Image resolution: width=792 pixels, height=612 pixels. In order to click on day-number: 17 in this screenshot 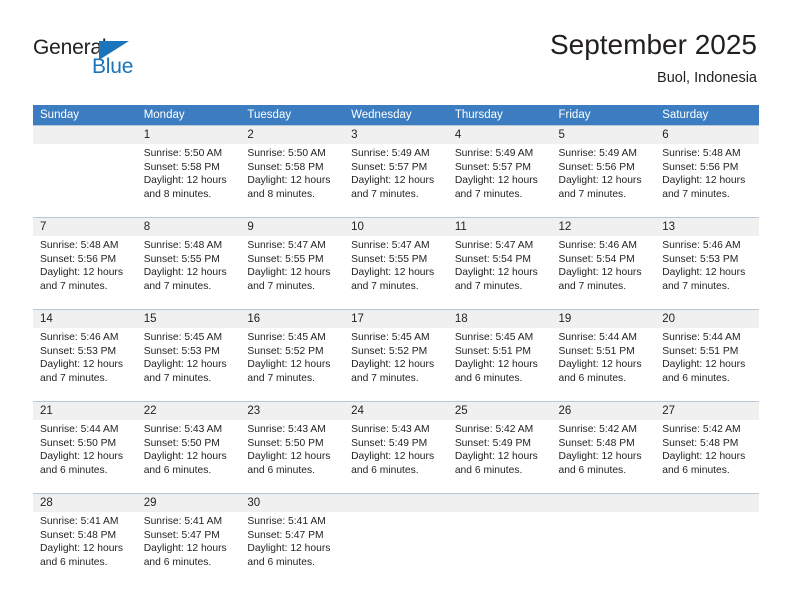, I will do `click(396, 318)`.